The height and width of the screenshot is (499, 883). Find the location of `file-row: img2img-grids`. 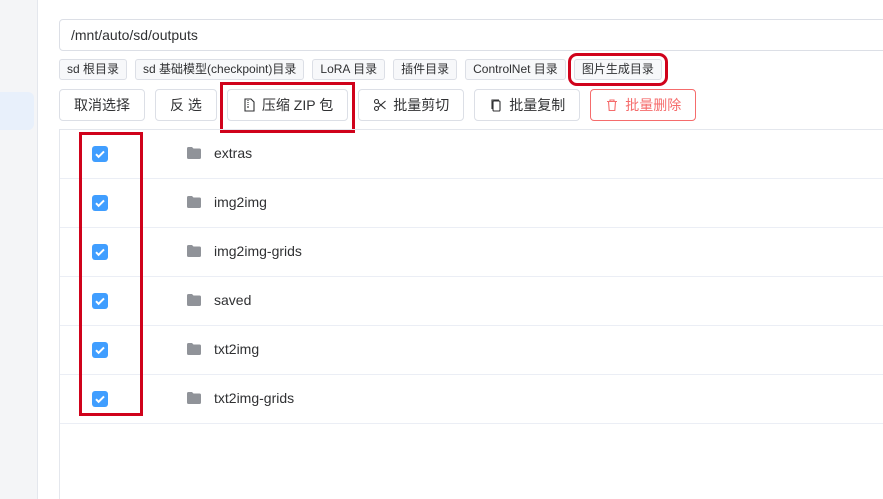

file-row: img2img-grids is located at coordinates (471, 252).